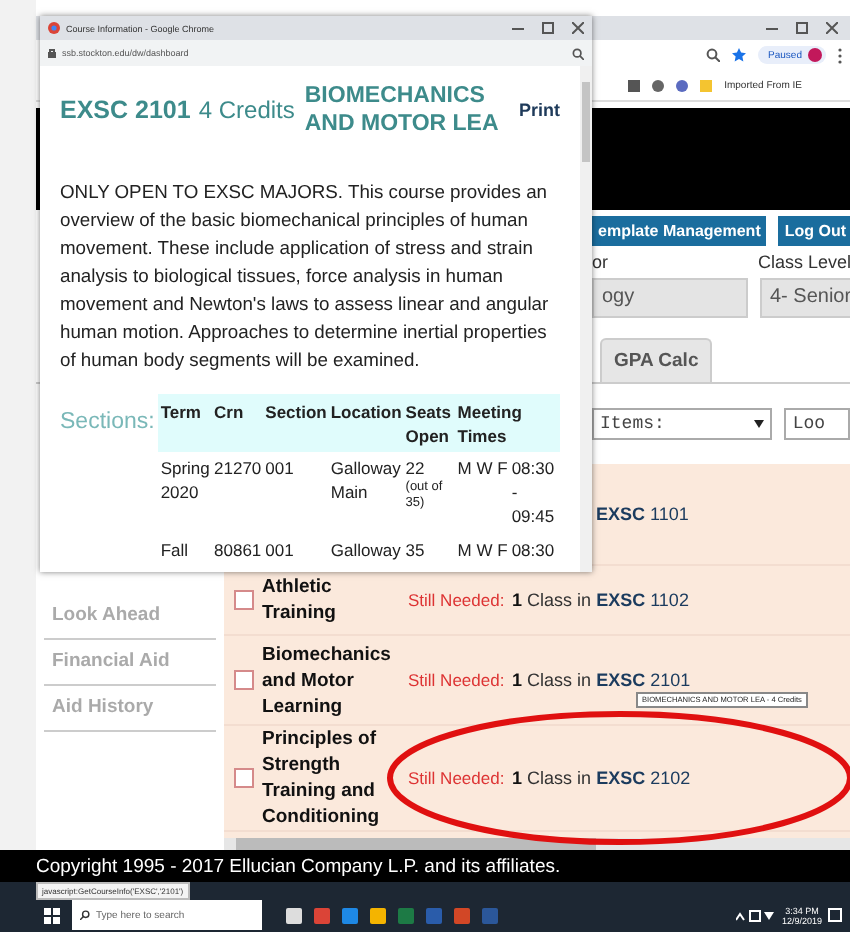  Describe the element at coordinates (656, 360) in the screenshot. I see `tab: GPA Calc` at that location.